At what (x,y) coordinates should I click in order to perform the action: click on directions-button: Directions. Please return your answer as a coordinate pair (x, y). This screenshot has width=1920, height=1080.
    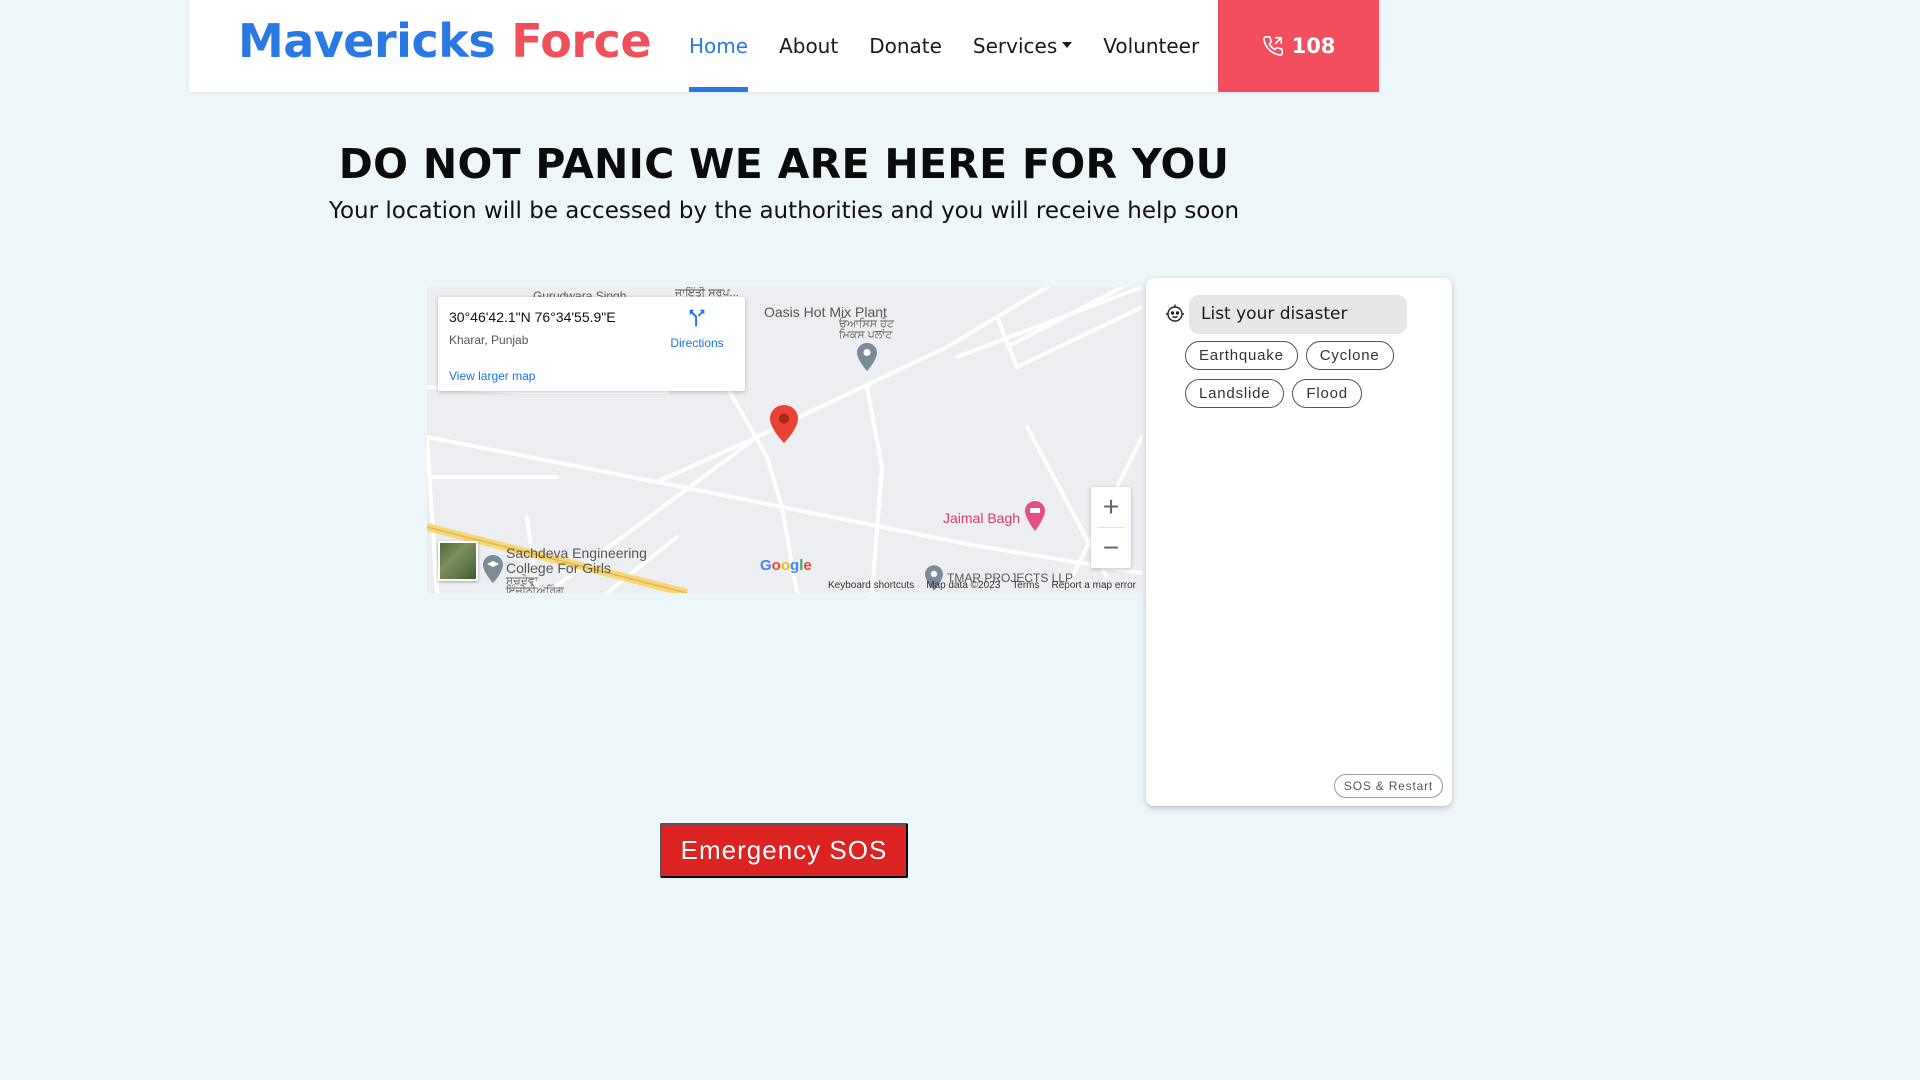
    Looking at the image, I should click on (697, 328).